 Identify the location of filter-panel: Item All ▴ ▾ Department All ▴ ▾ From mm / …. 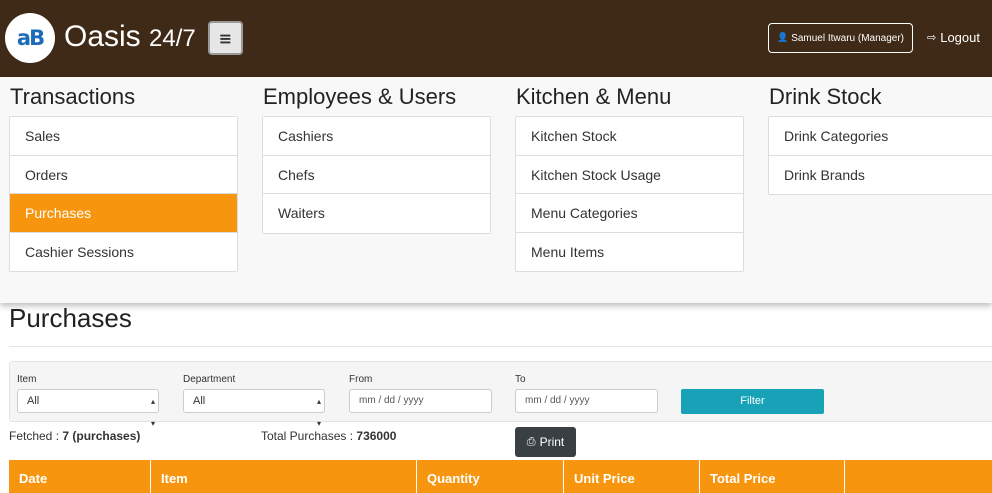
(500, 394).